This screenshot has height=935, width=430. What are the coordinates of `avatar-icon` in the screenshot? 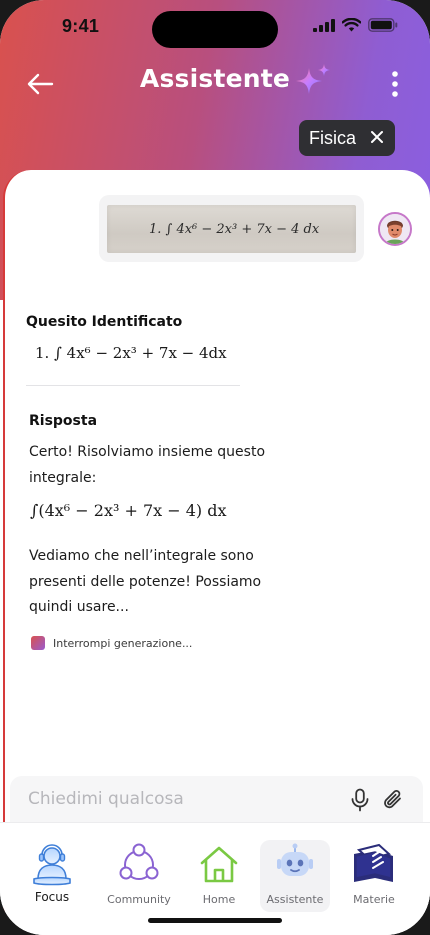 It's located at (395, 229).